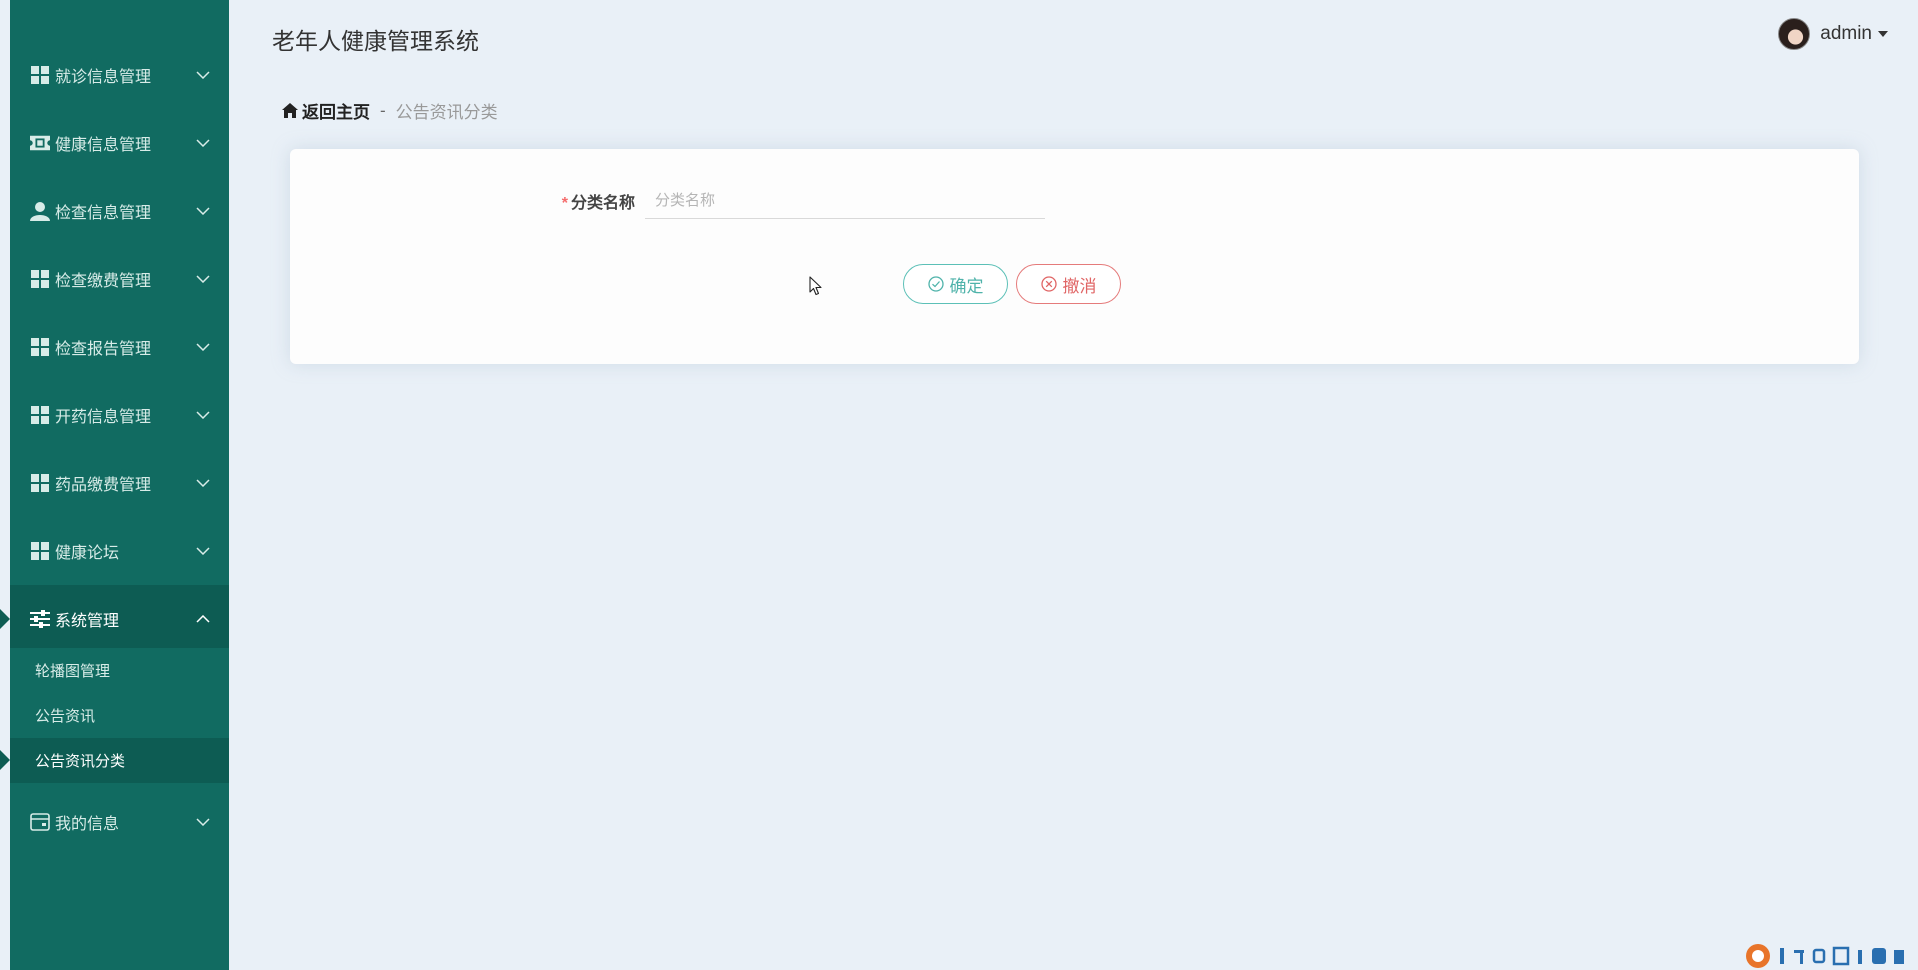 The image size is (1918, 970). I want to click on confirm-button: 确定, so click(955, 284).